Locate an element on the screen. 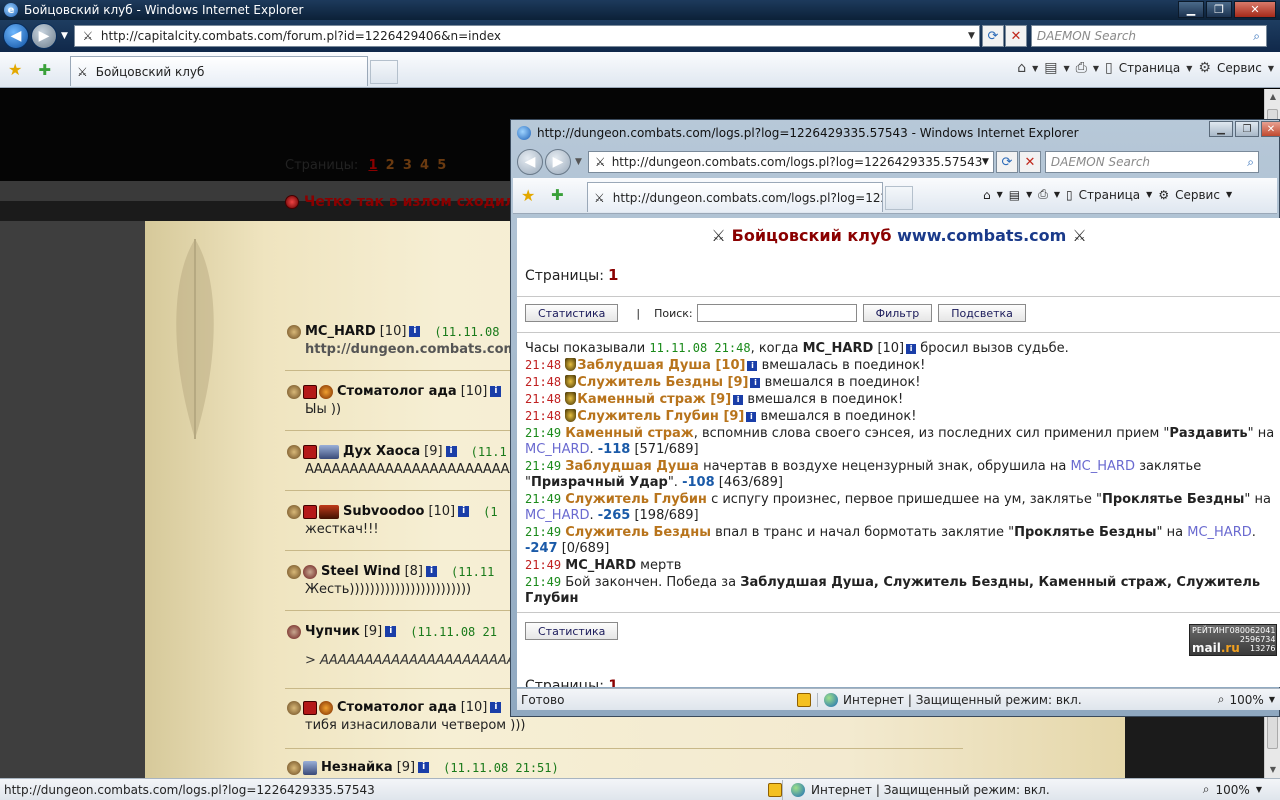 This screenshot has width=1280, height=800. brand-site-link: www.combats.com is located at coordinates (981, 235).